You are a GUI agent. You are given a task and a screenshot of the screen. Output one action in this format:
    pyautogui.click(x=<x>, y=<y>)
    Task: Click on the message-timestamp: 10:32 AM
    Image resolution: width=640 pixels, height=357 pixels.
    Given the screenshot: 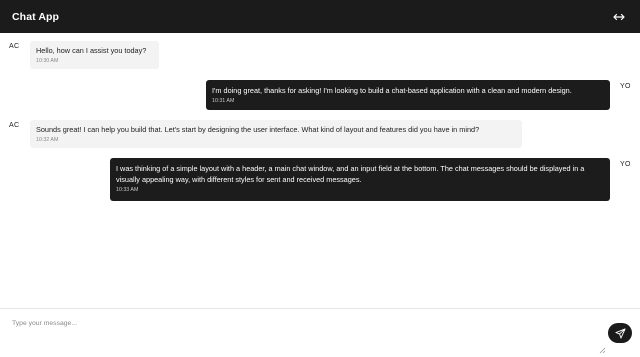 What is the action you would take?
    pyautogui.click(x=47, y=140)
    